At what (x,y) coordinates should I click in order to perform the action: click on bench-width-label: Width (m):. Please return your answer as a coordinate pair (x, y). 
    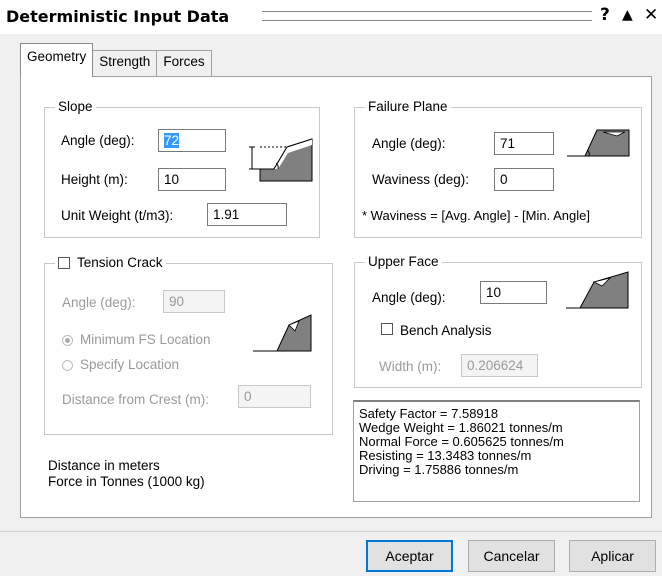
    Looking at the image, I should click on (410, 366).